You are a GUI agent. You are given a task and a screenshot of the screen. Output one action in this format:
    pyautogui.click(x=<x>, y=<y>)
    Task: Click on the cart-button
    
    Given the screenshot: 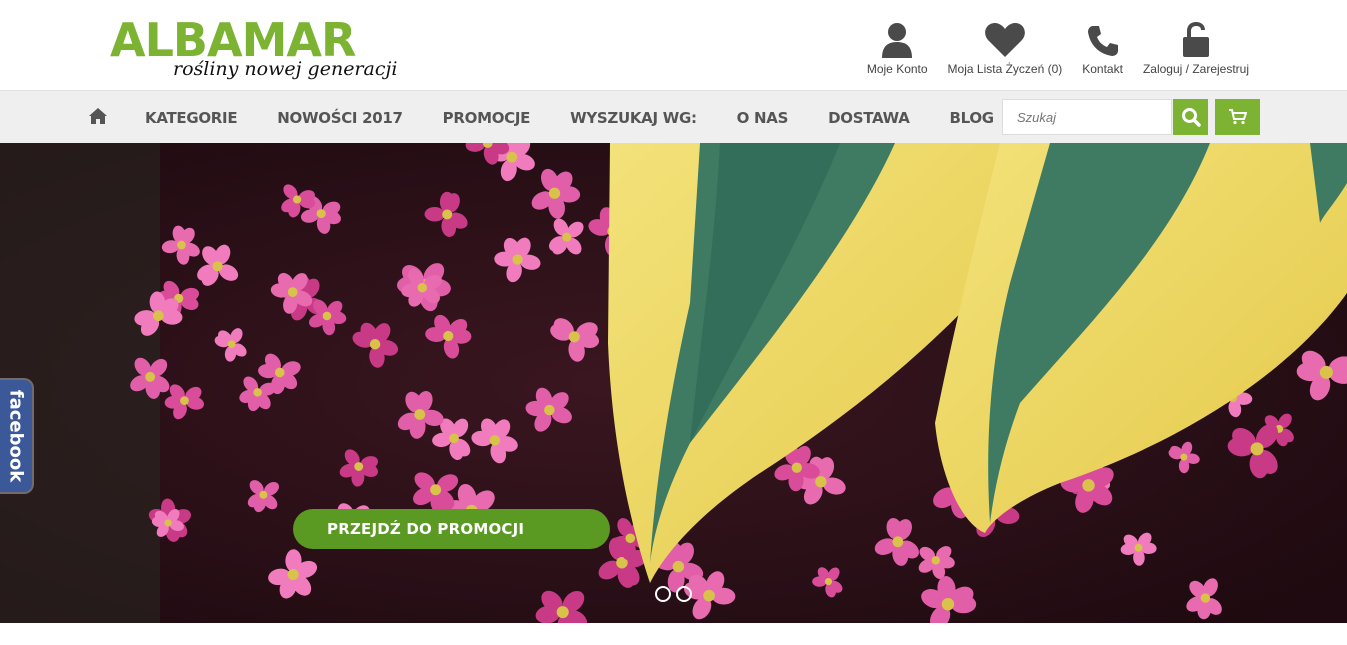 What is the action you would take?
    pyautogui.click(x=1237, y=117)
    